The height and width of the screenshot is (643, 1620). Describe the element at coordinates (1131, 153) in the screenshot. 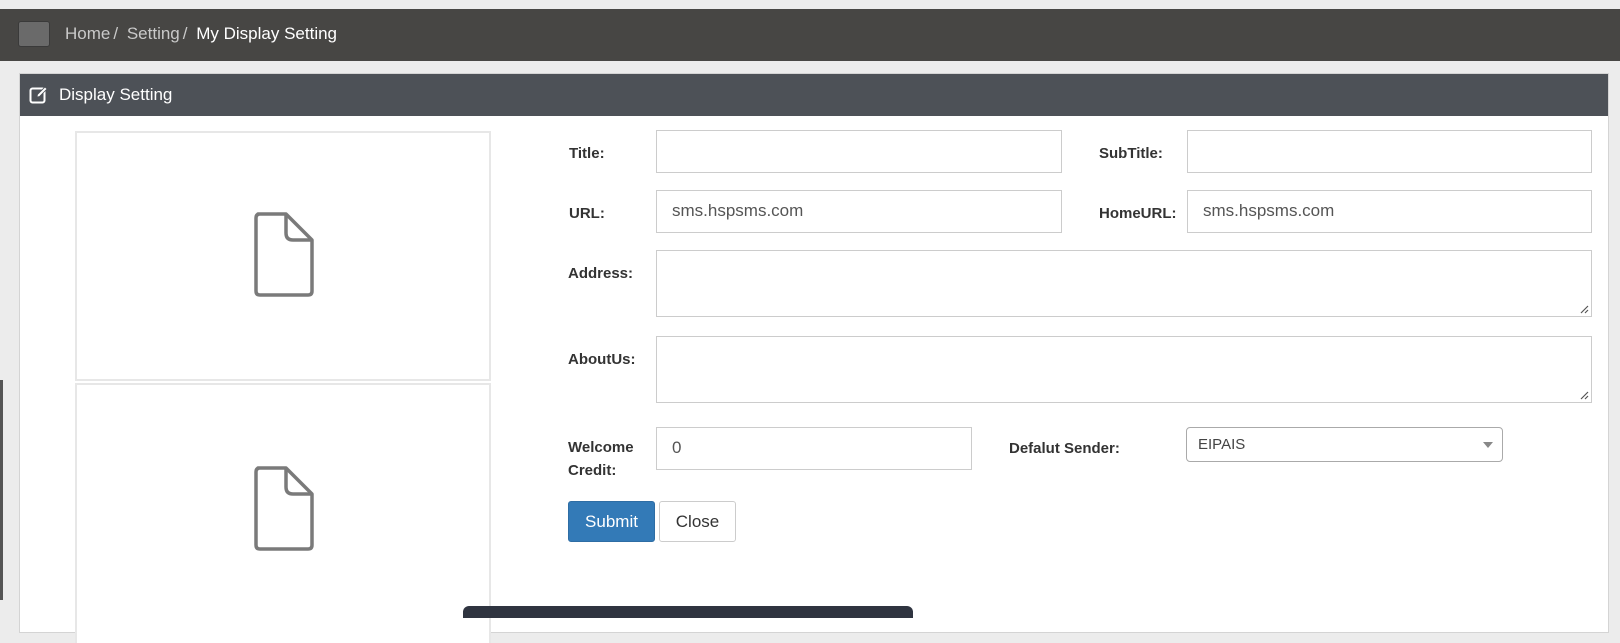

I see `subtitle-label: SubTitle:` at that location.